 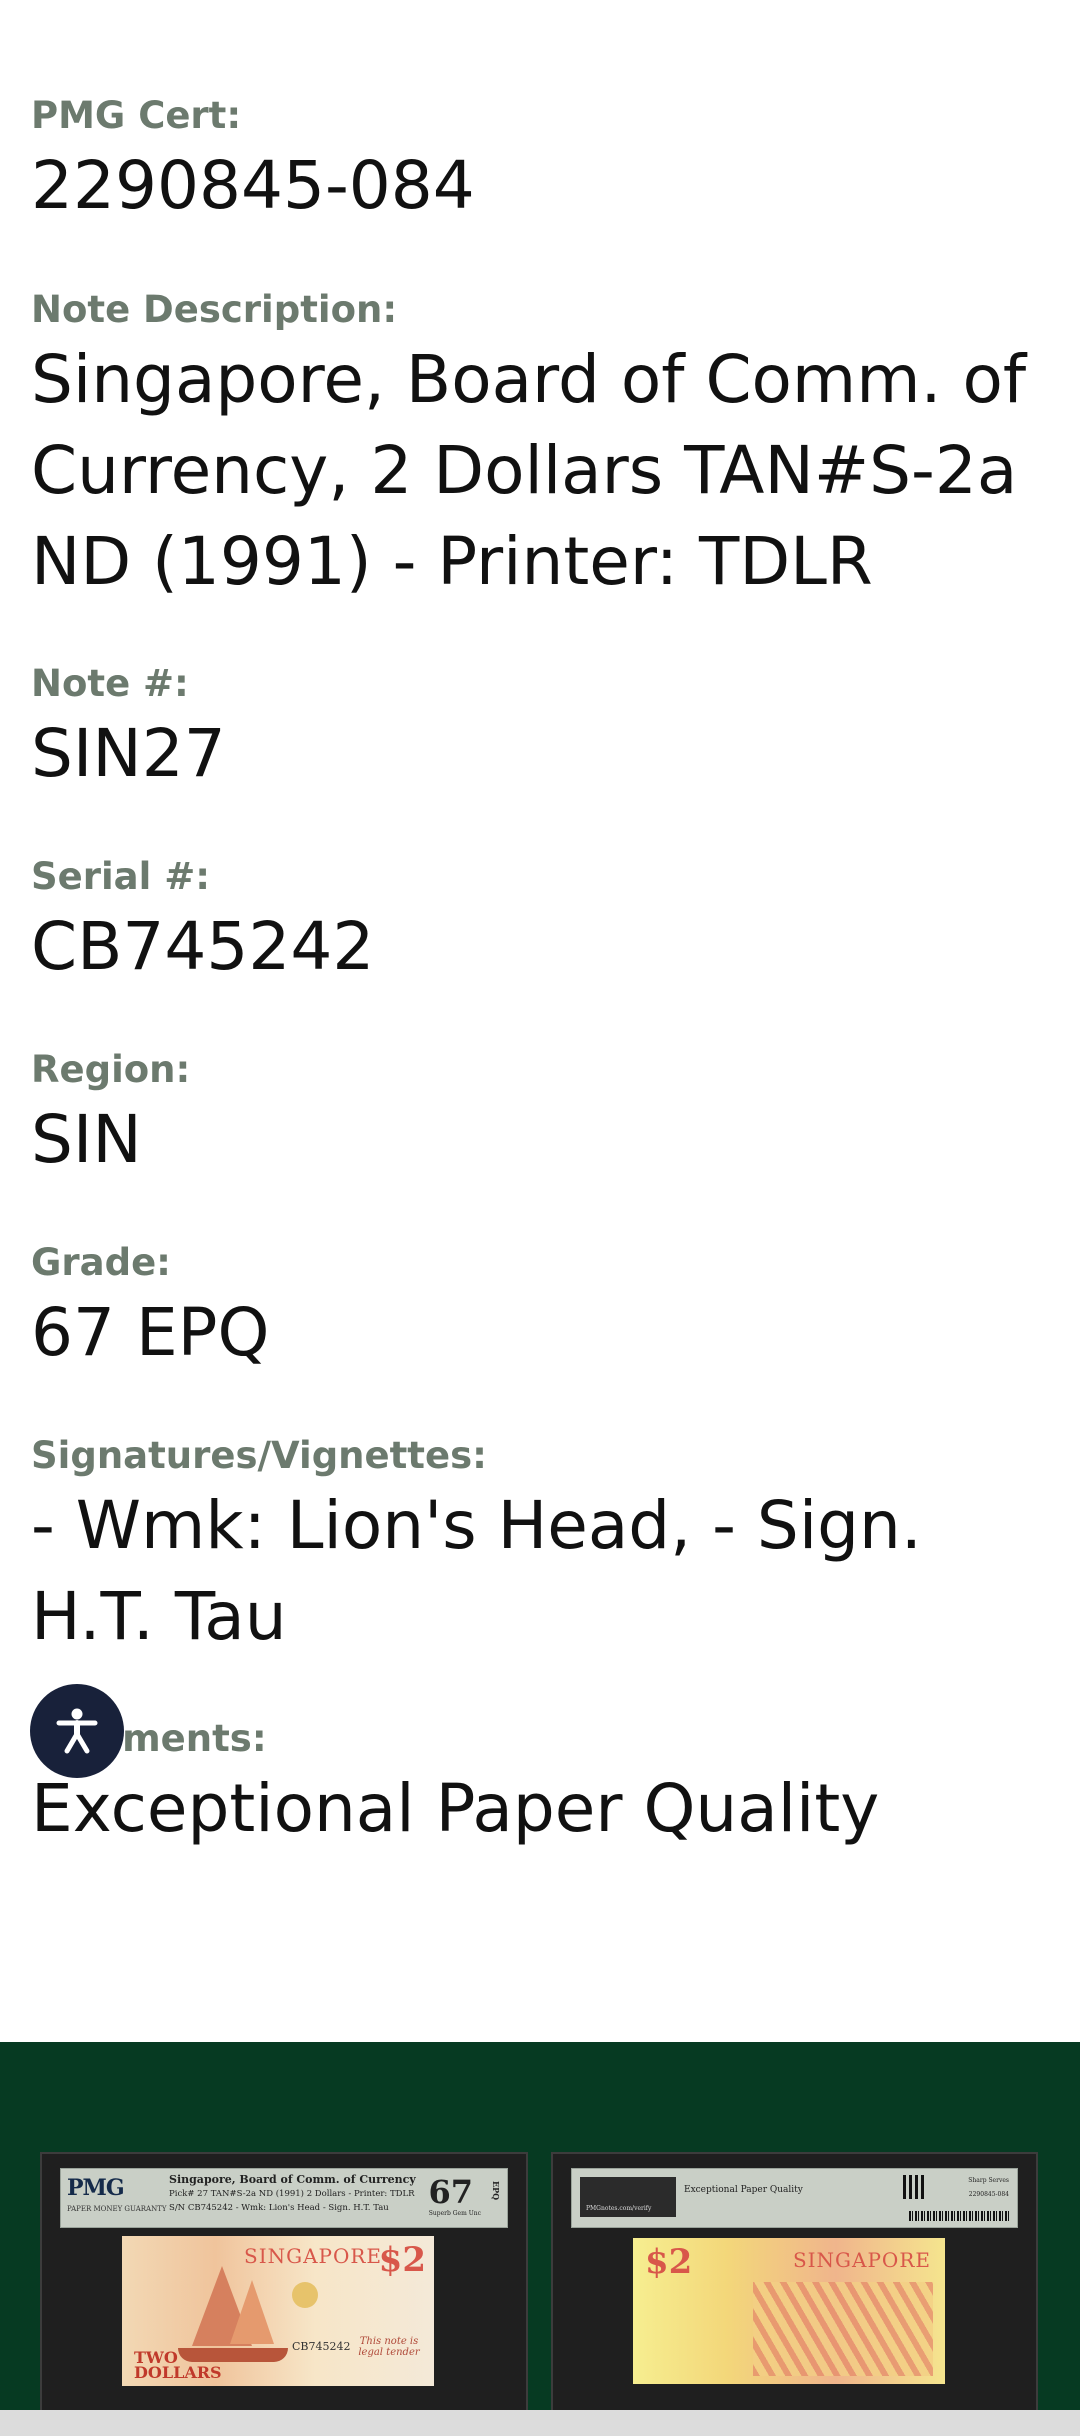 What do you see at coordinates (541, 923) in the screenshot?
I see `field-serial-number: Serial #: CB745242` at bounding box center [541, 923].